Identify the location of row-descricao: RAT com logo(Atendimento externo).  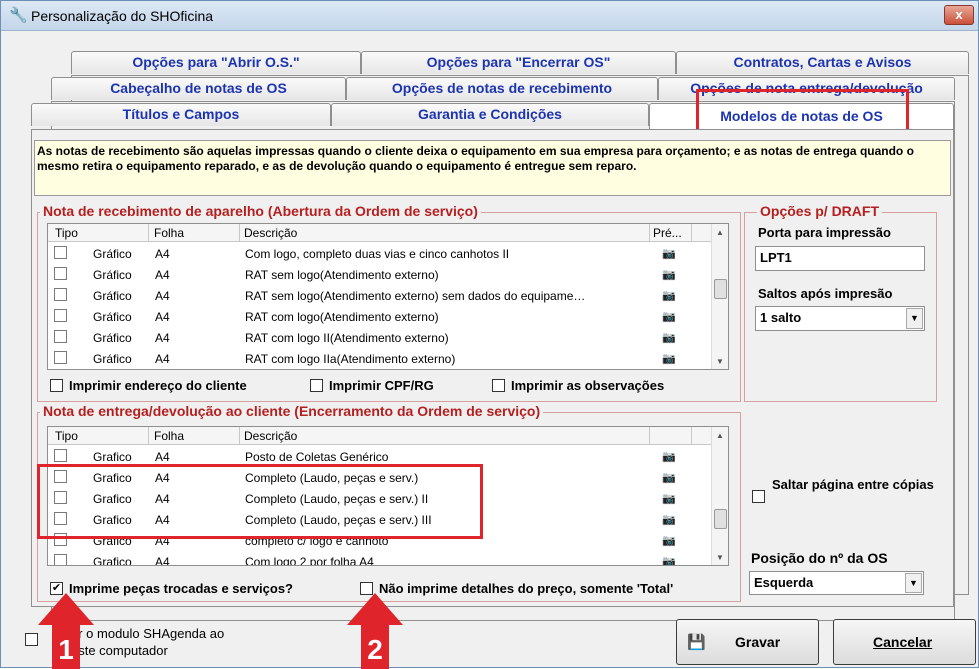
(342, 317).